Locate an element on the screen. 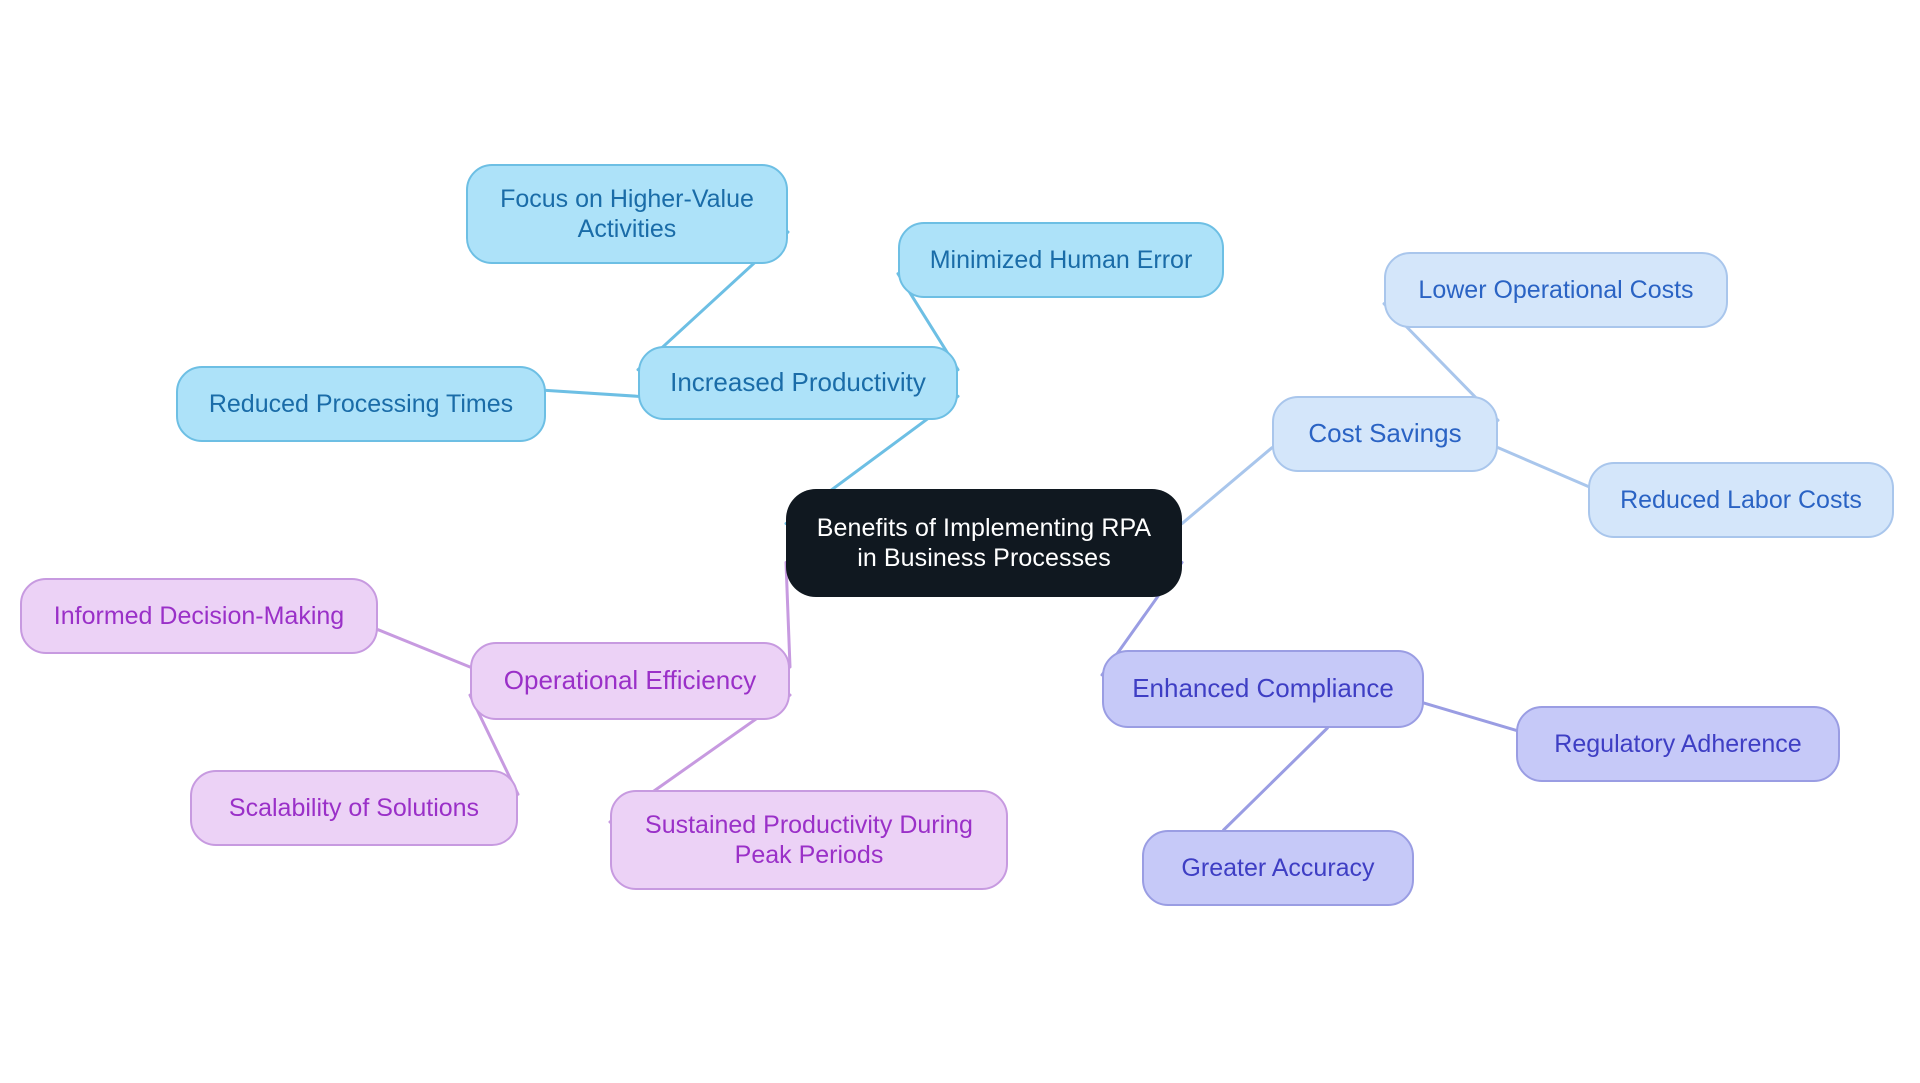 Image resolution: width=1920 pixels, height=1083 pixels. mindmap-node-increased-productivity: Increased Productivity is located at coordinates (798, 383).